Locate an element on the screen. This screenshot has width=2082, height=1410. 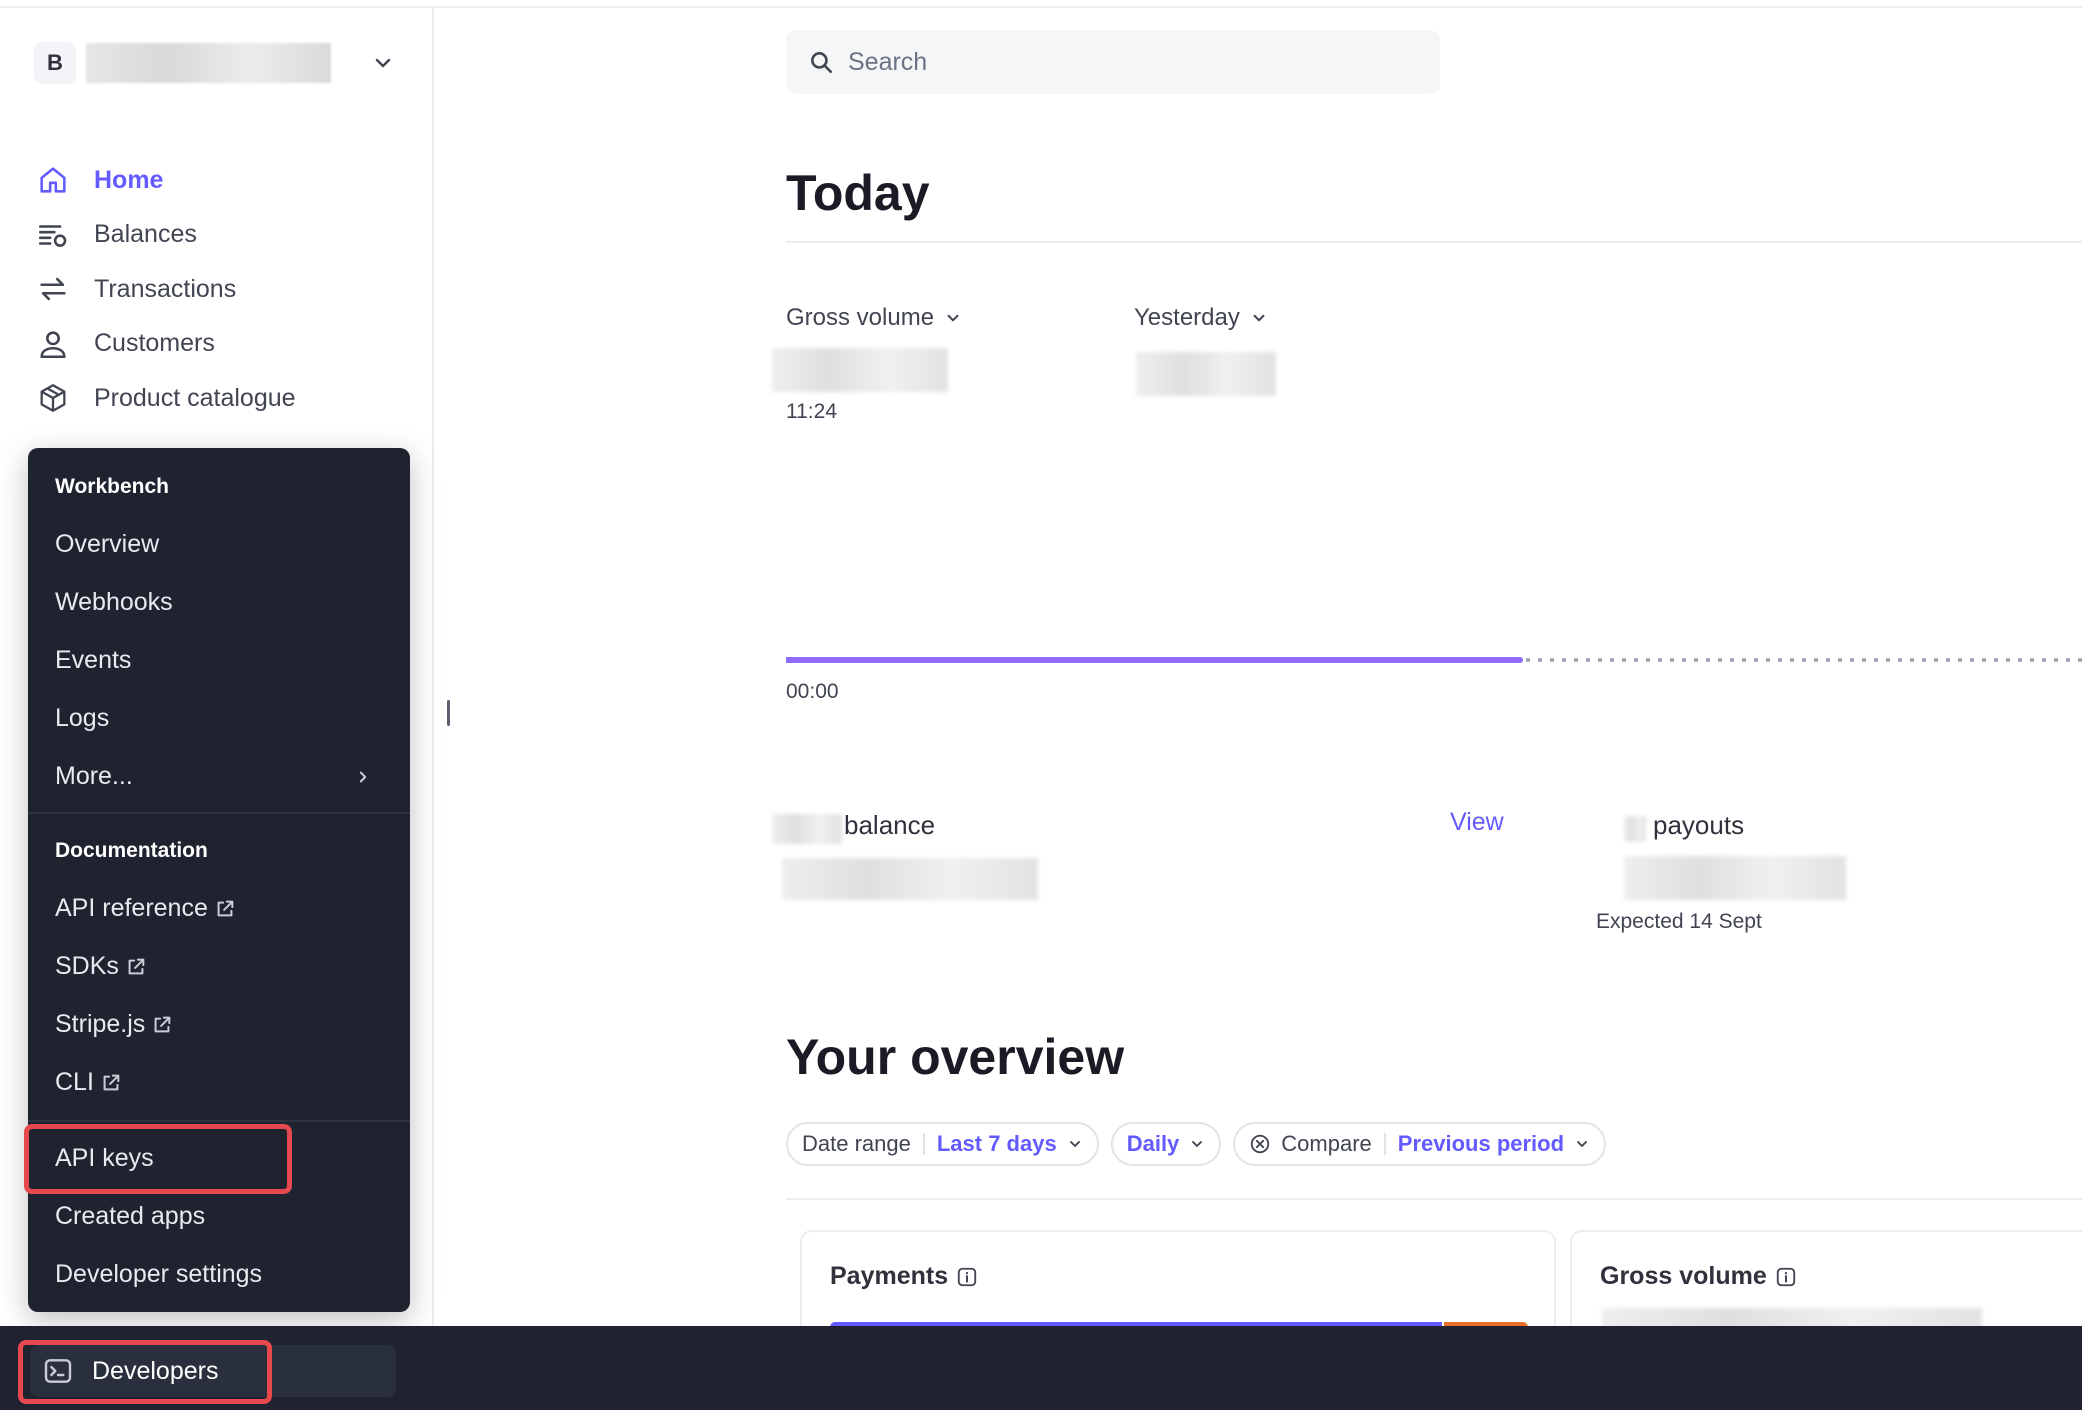
compare-selector: Yesterday is located at coordinates (1201, 318).